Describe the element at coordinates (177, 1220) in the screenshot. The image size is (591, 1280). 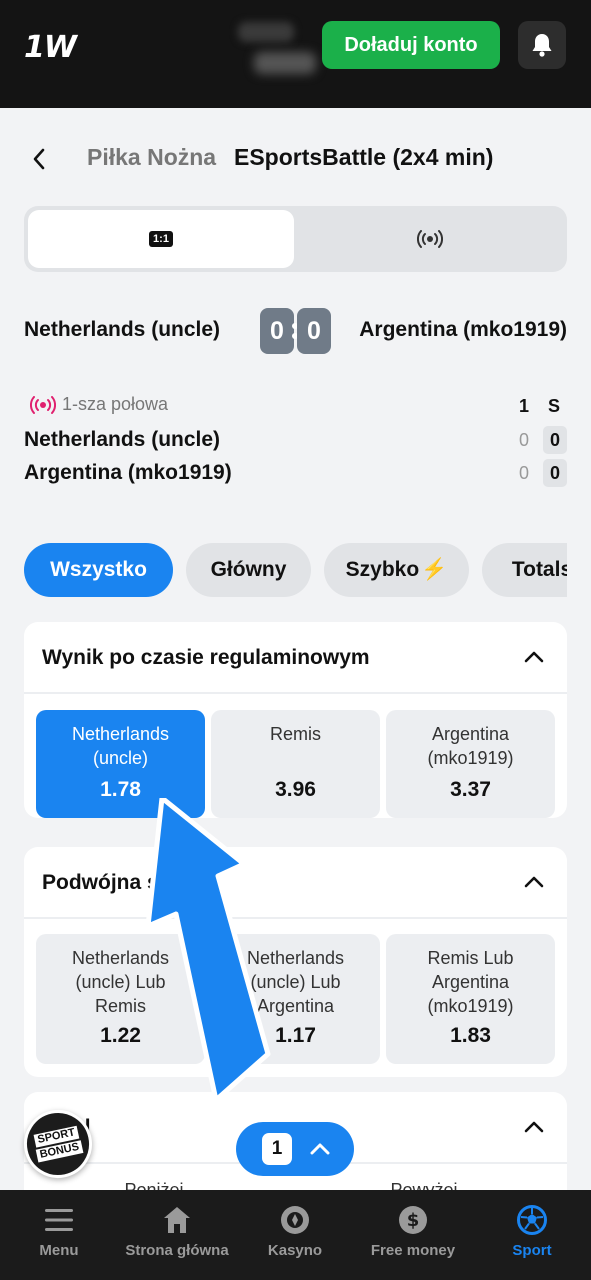
I see `home-icon` at that location.